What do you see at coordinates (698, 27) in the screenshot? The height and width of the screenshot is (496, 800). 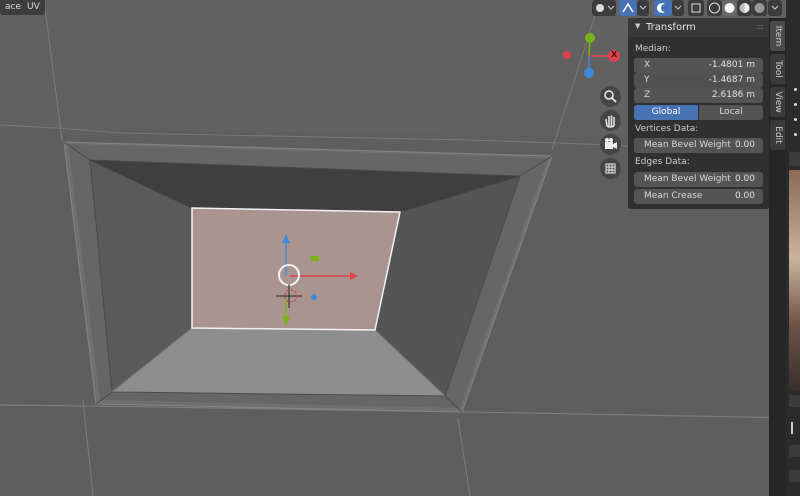 I see `transform-panel-header: ▼ Transform ::::` at bounding box center [698, 27].